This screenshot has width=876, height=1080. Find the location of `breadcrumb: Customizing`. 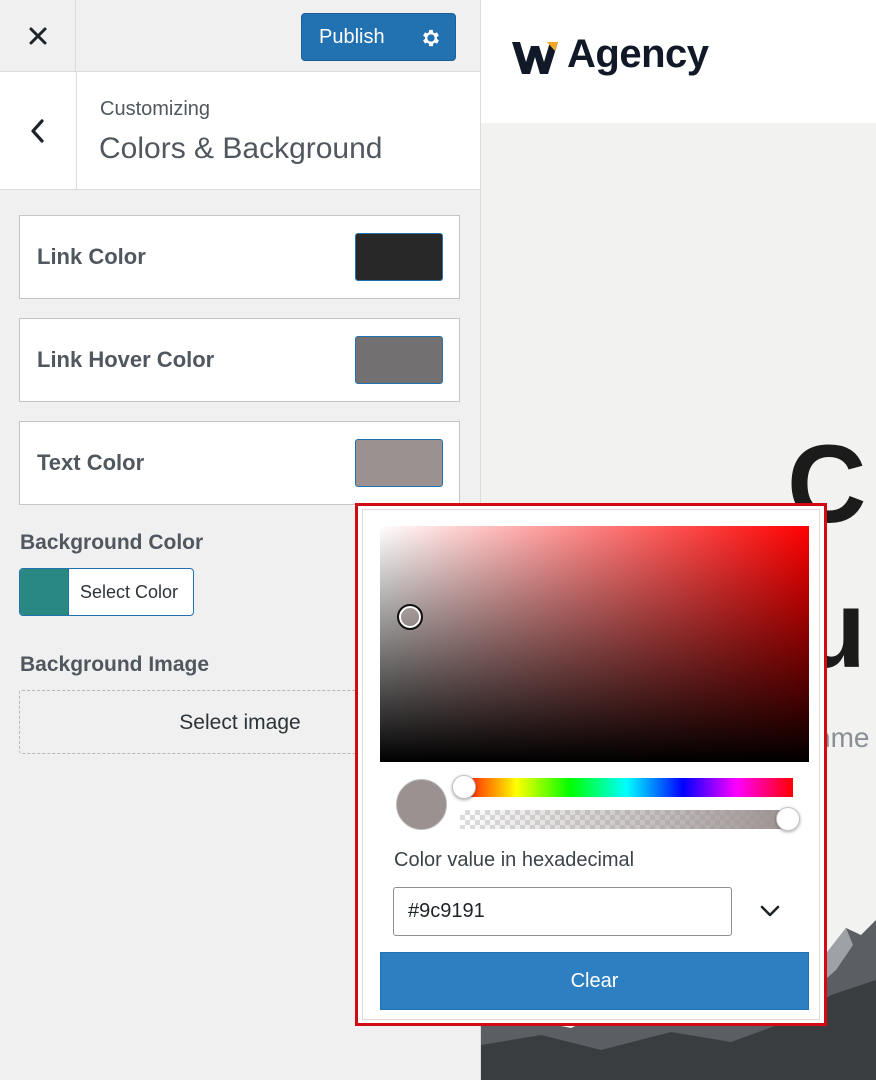

breadcrumb: Customizing is located at coordinates (155, 109).